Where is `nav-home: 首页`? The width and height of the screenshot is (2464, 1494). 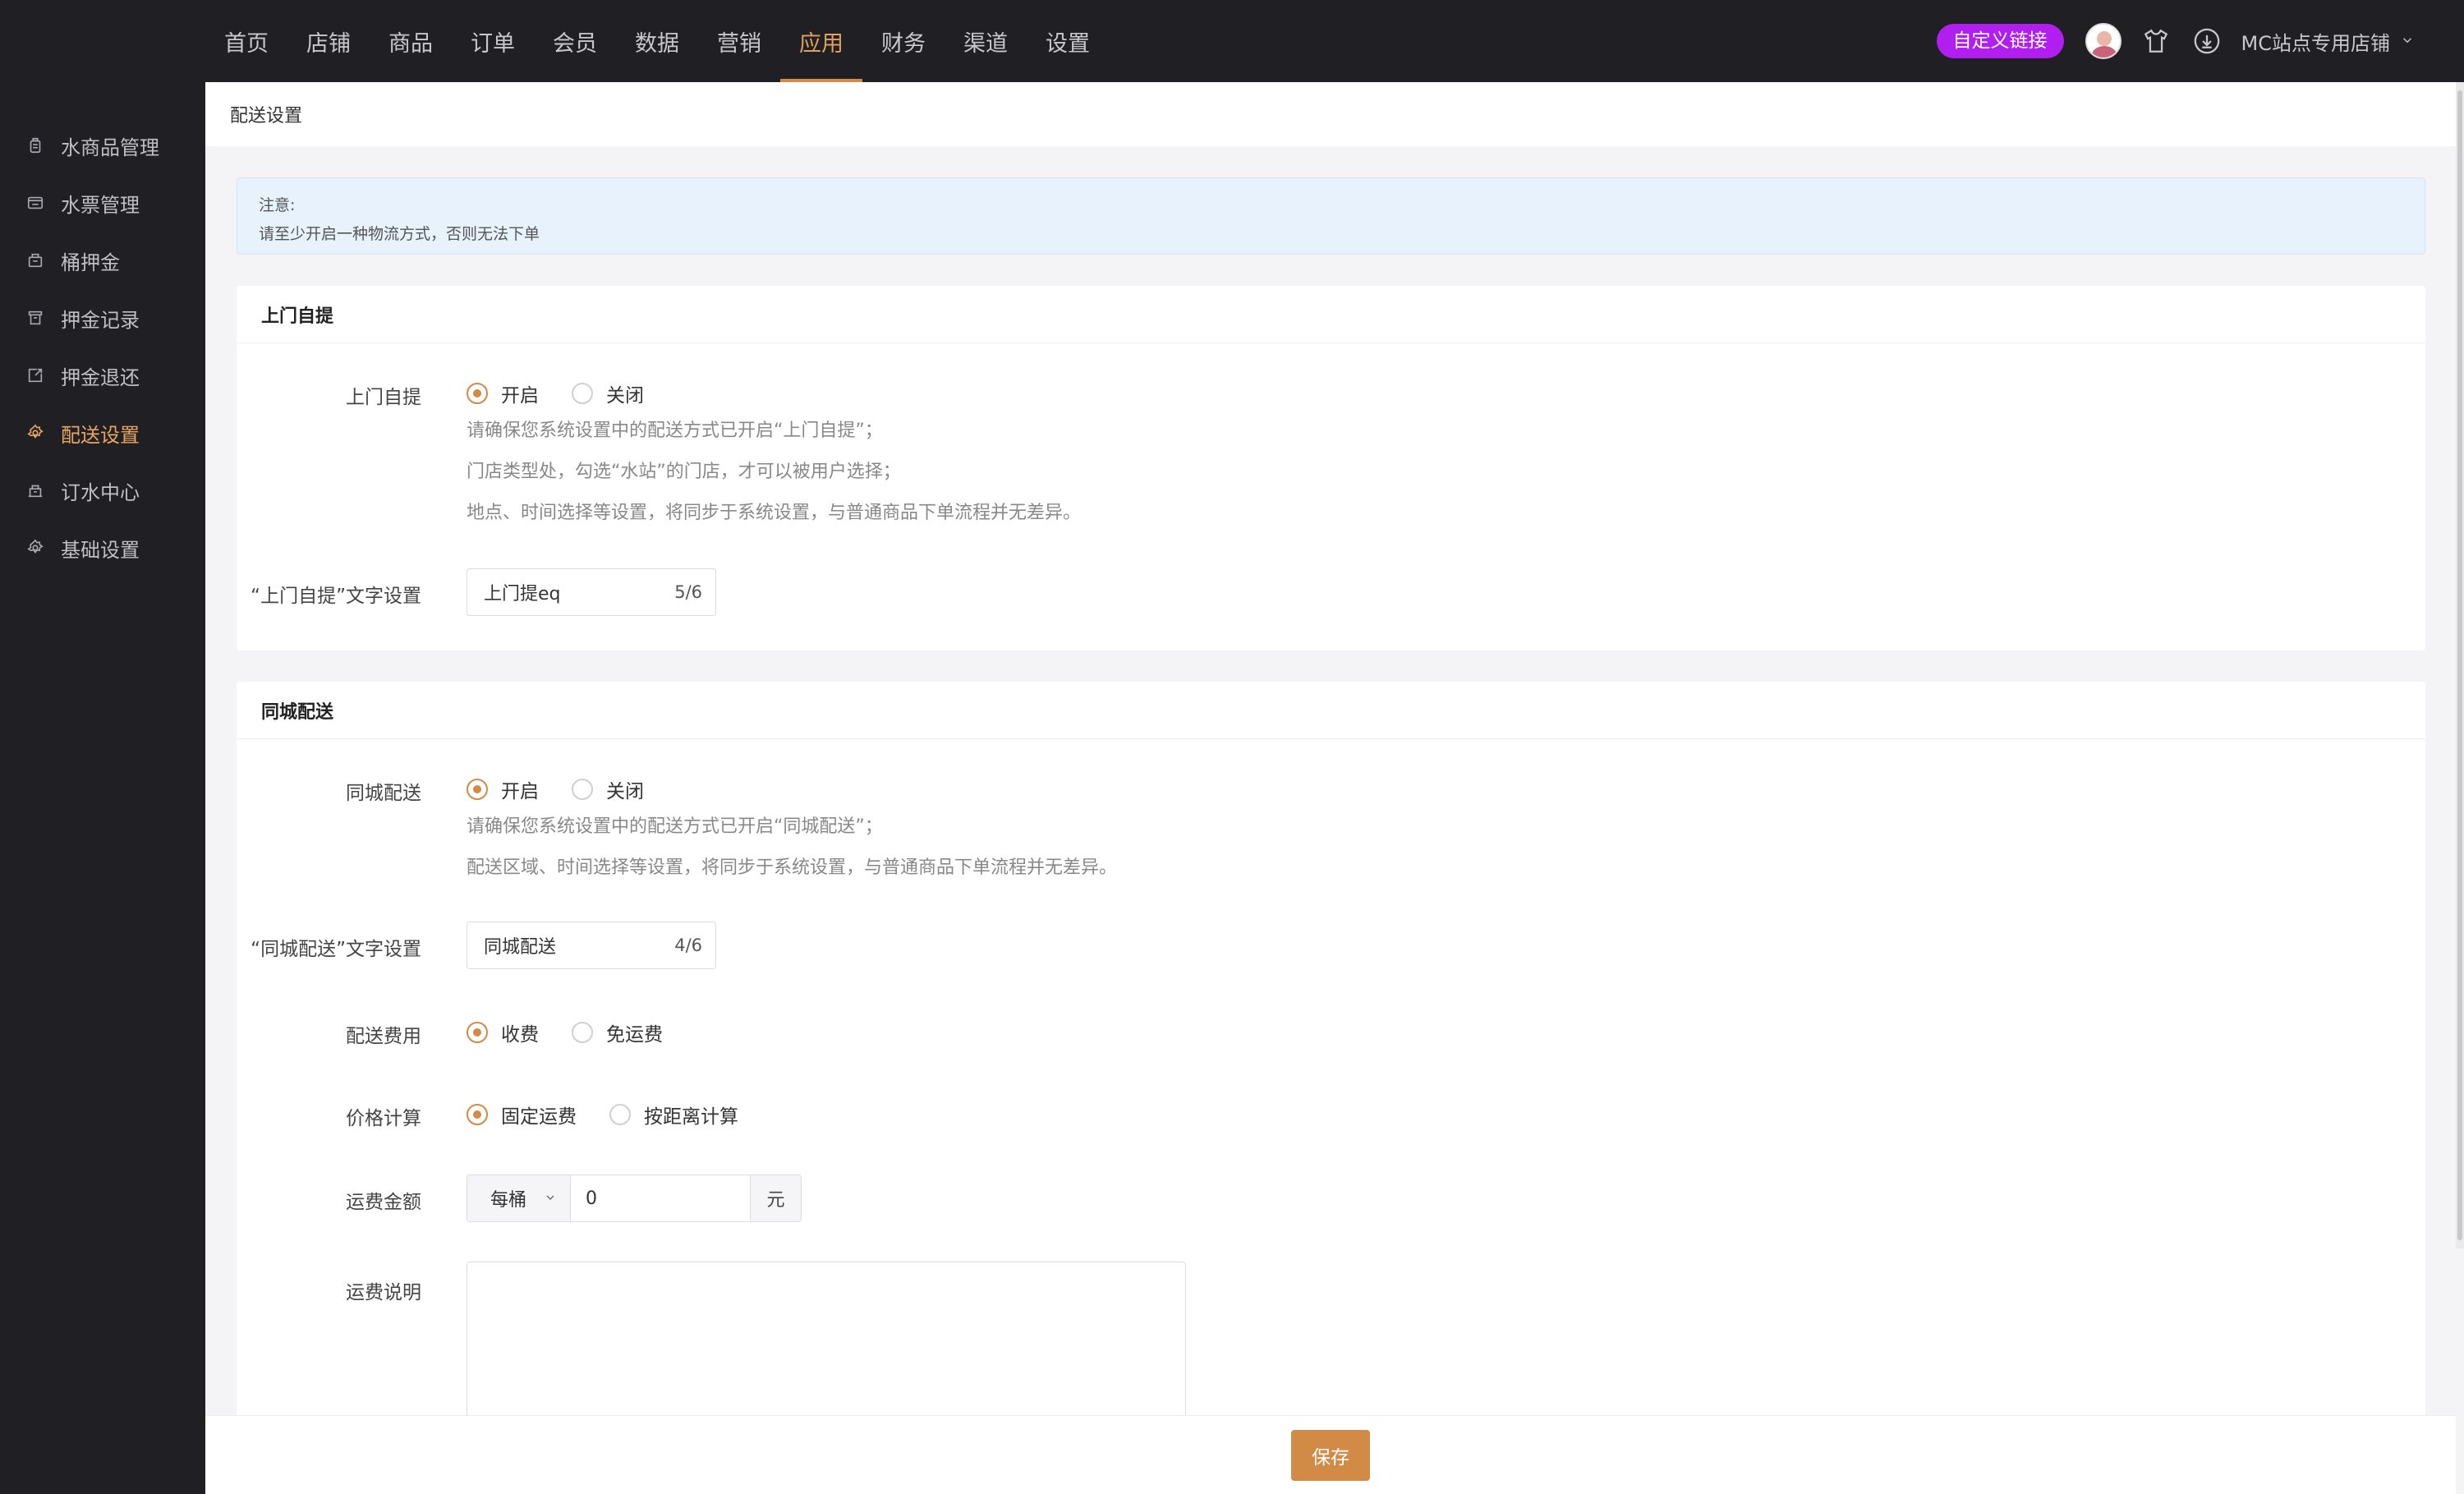
nav-home: 首页 is located at coordinates (246, 41).